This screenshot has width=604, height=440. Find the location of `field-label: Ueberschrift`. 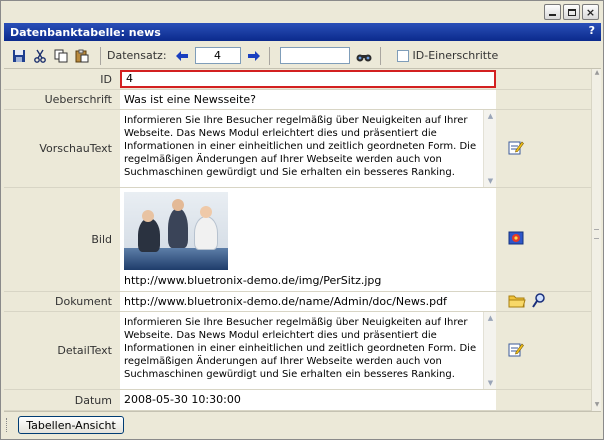

field-label: Ueberschrift is located at coordinates (61, 99).